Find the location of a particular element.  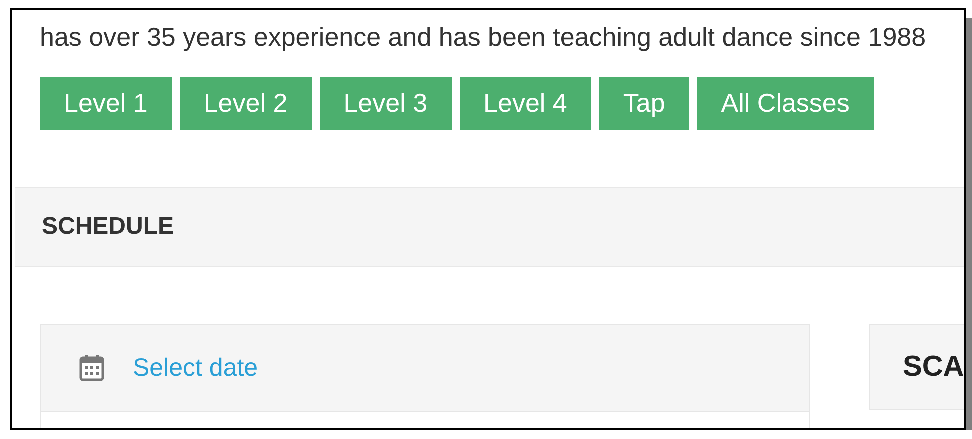

section-title: SCHEDULE is located at coordinates (108, 227).